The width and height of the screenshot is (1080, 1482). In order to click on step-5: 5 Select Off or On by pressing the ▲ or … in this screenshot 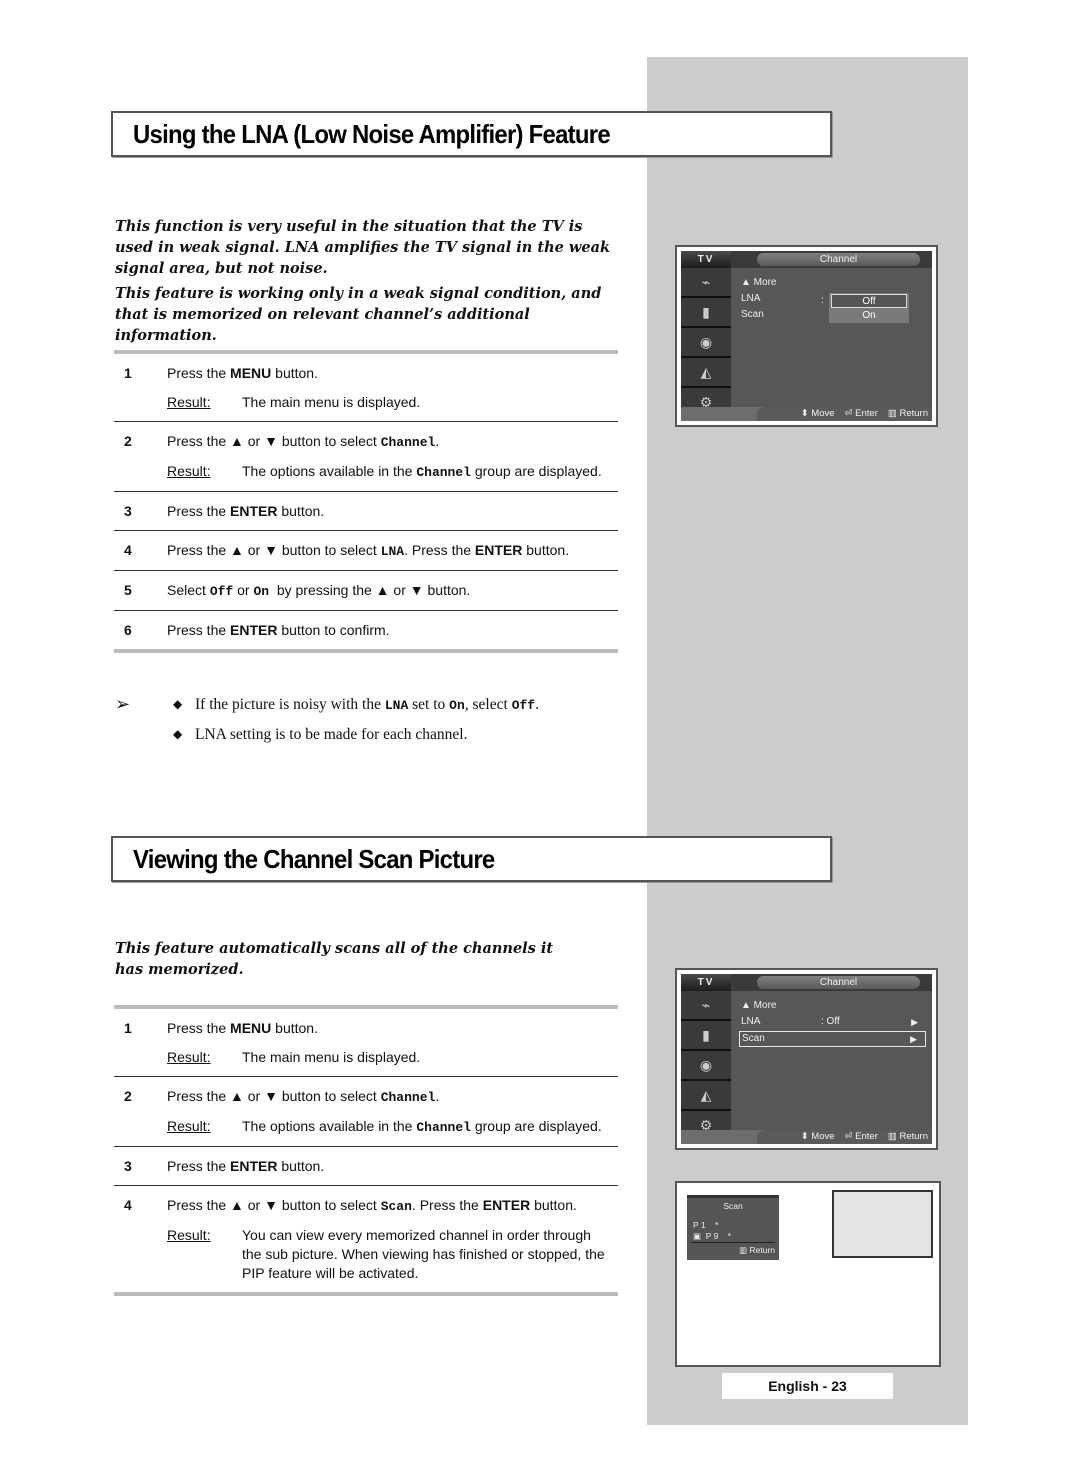, I will do `click(366, 590)`.